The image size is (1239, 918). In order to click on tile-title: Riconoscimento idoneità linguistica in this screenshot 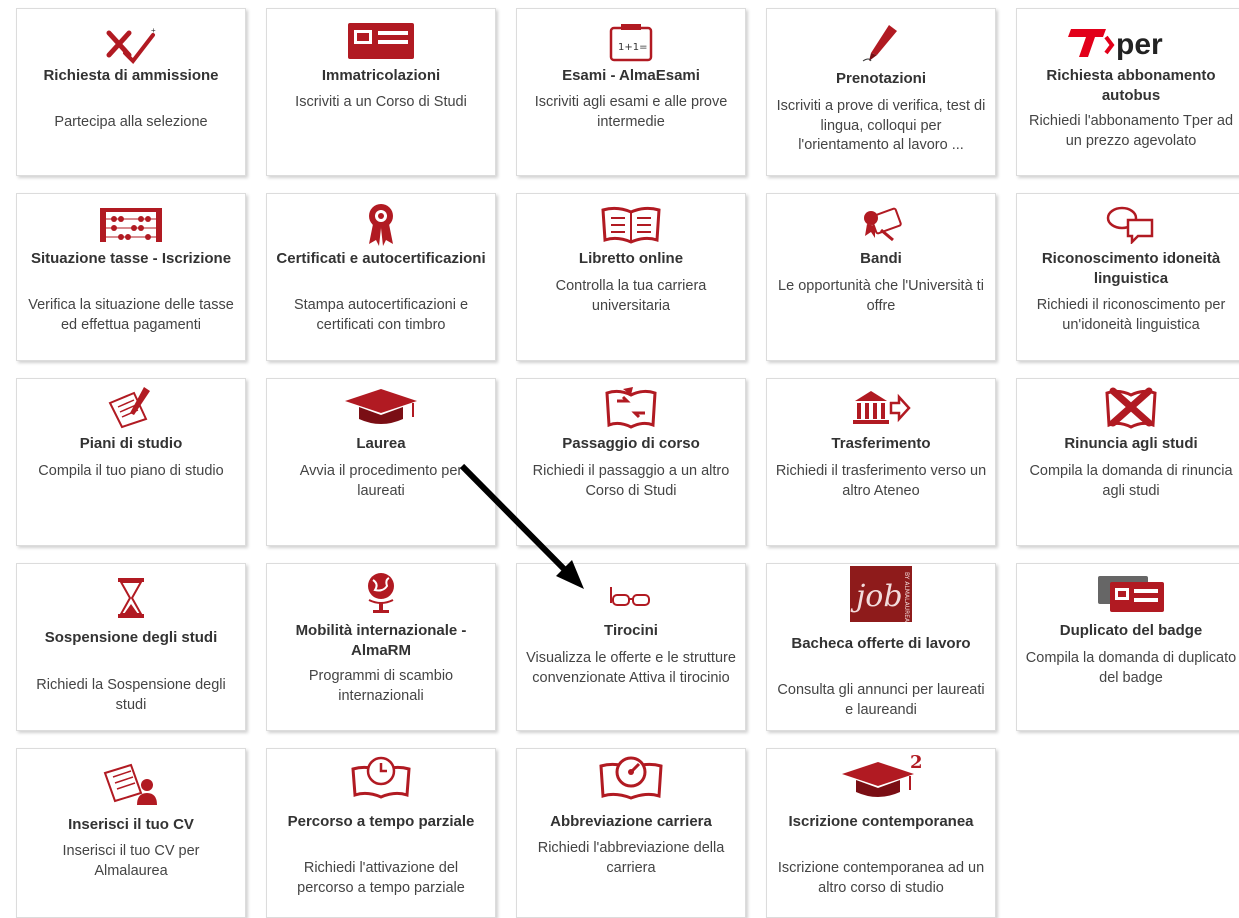, I will do `click(1131, 268)`.